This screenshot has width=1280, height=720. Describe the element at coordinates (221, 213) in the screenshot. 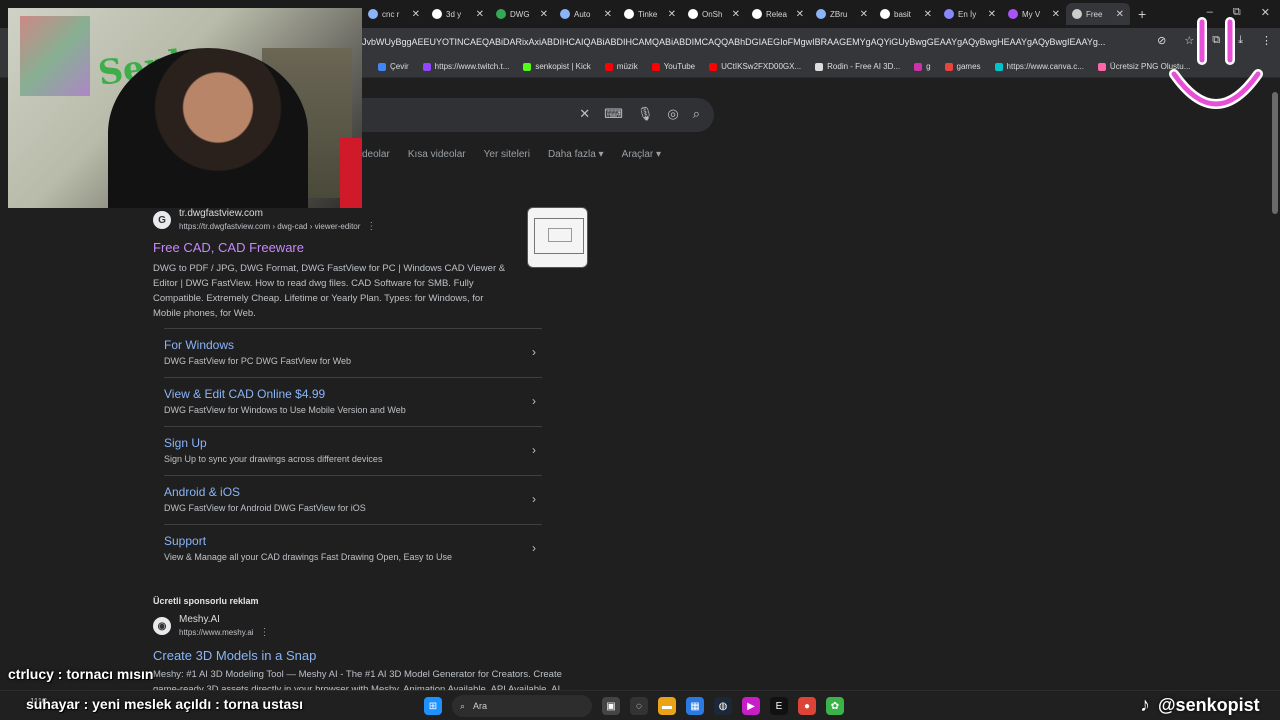

I see `result-site-name: tr.dwgfastview.com` at that location.